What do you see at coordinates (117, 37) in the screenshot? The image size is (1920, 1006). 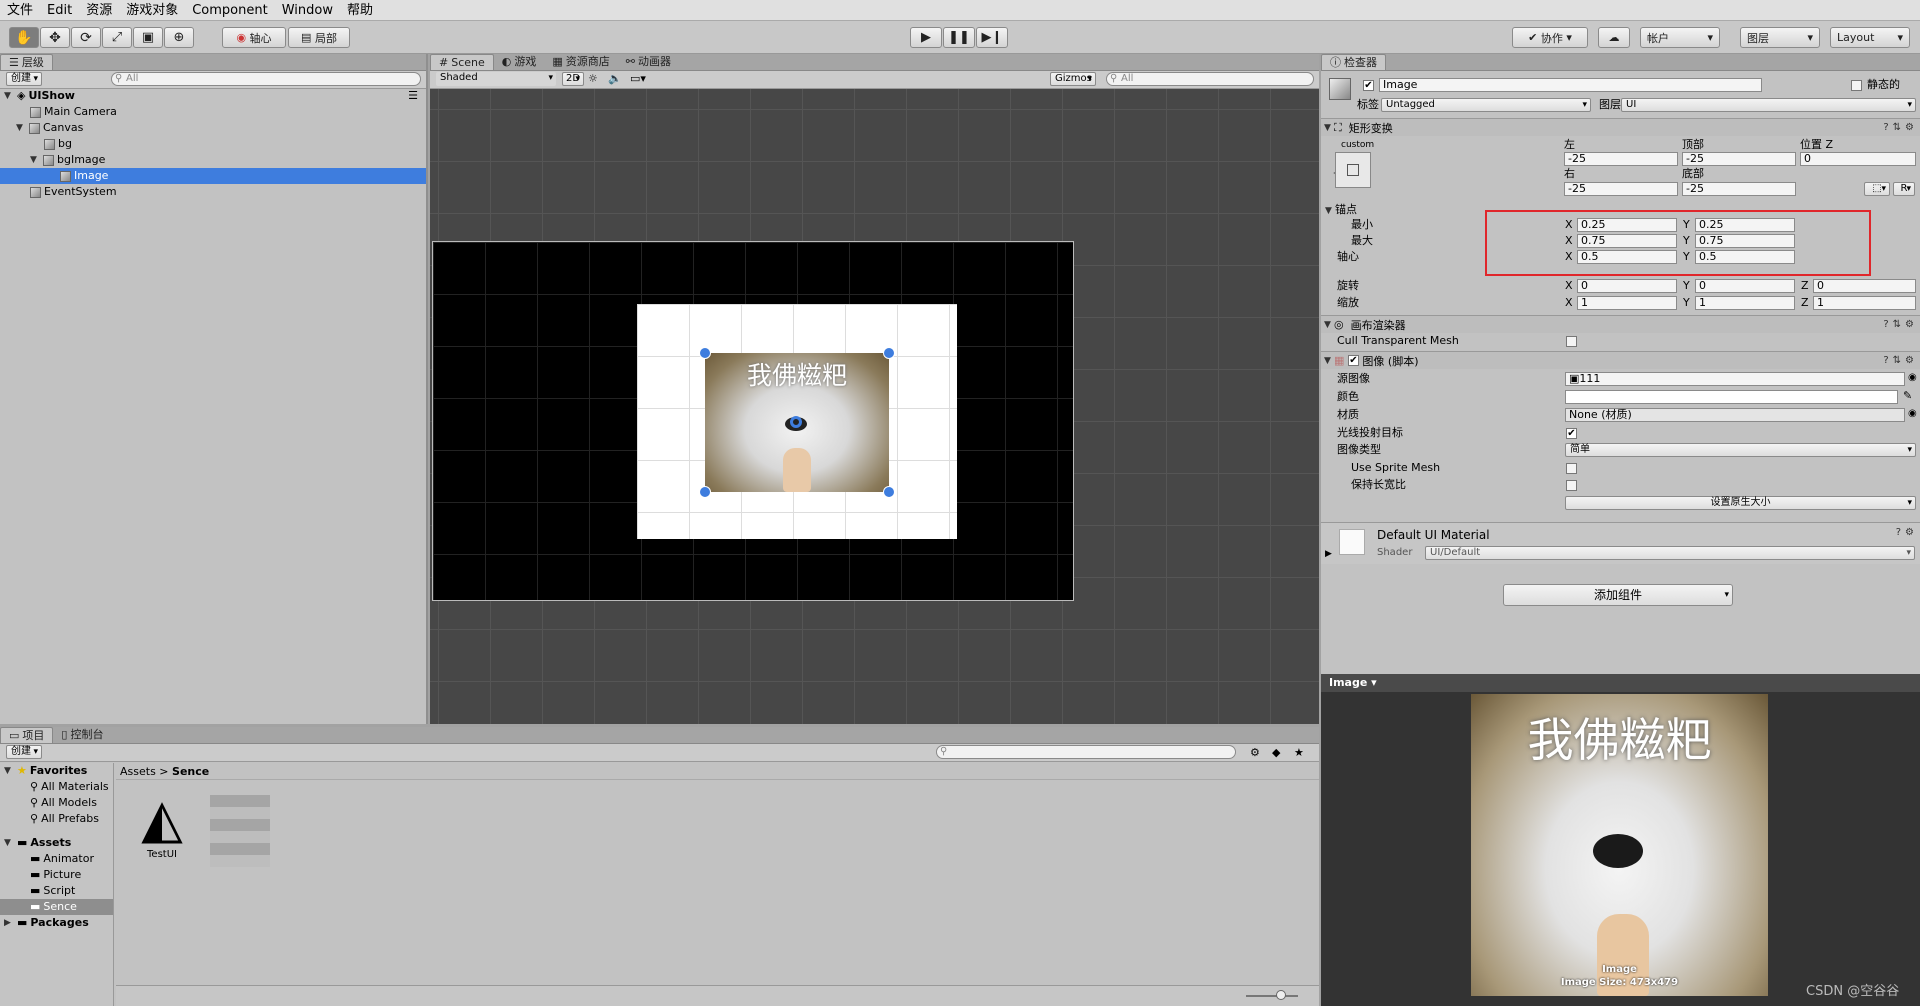 I see `scale-tool-button: ⤢` at bounding box center [117, 37].